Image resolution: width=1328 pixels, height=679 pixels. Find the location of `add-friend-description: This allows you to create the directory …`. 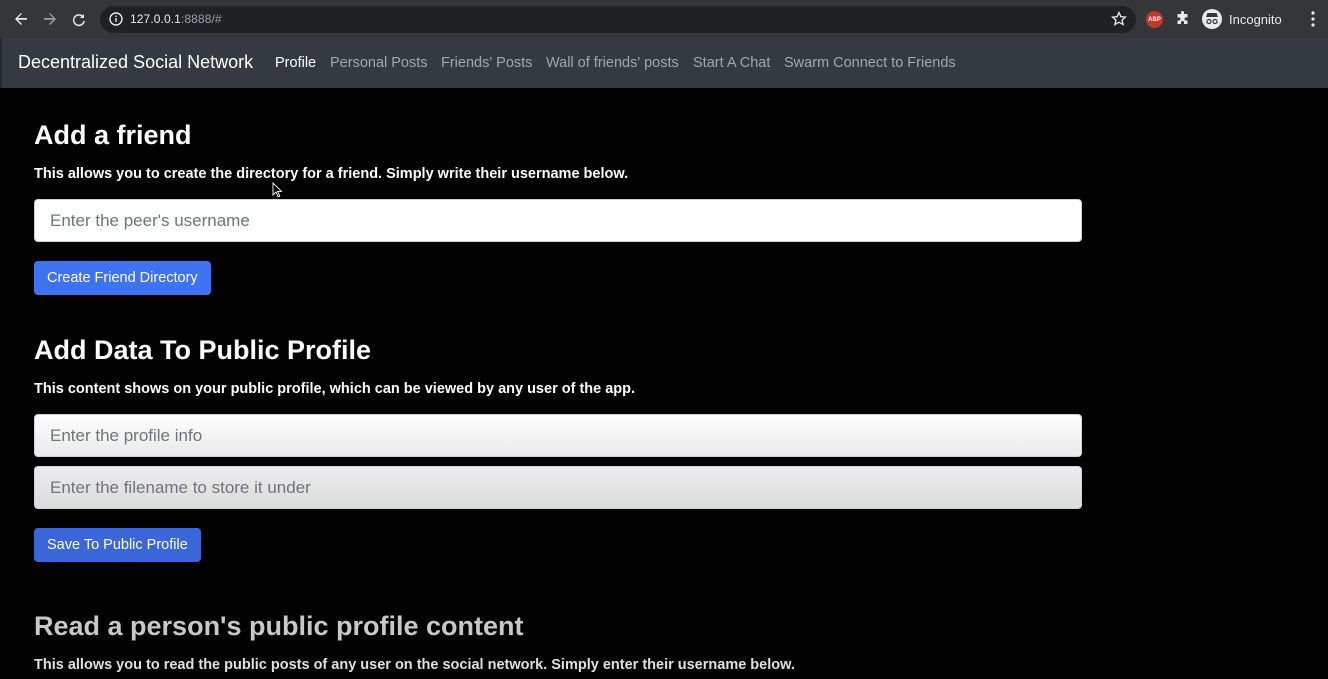

add-friend-description: This allows you to create the directory … is located at coordinates (331, 174).